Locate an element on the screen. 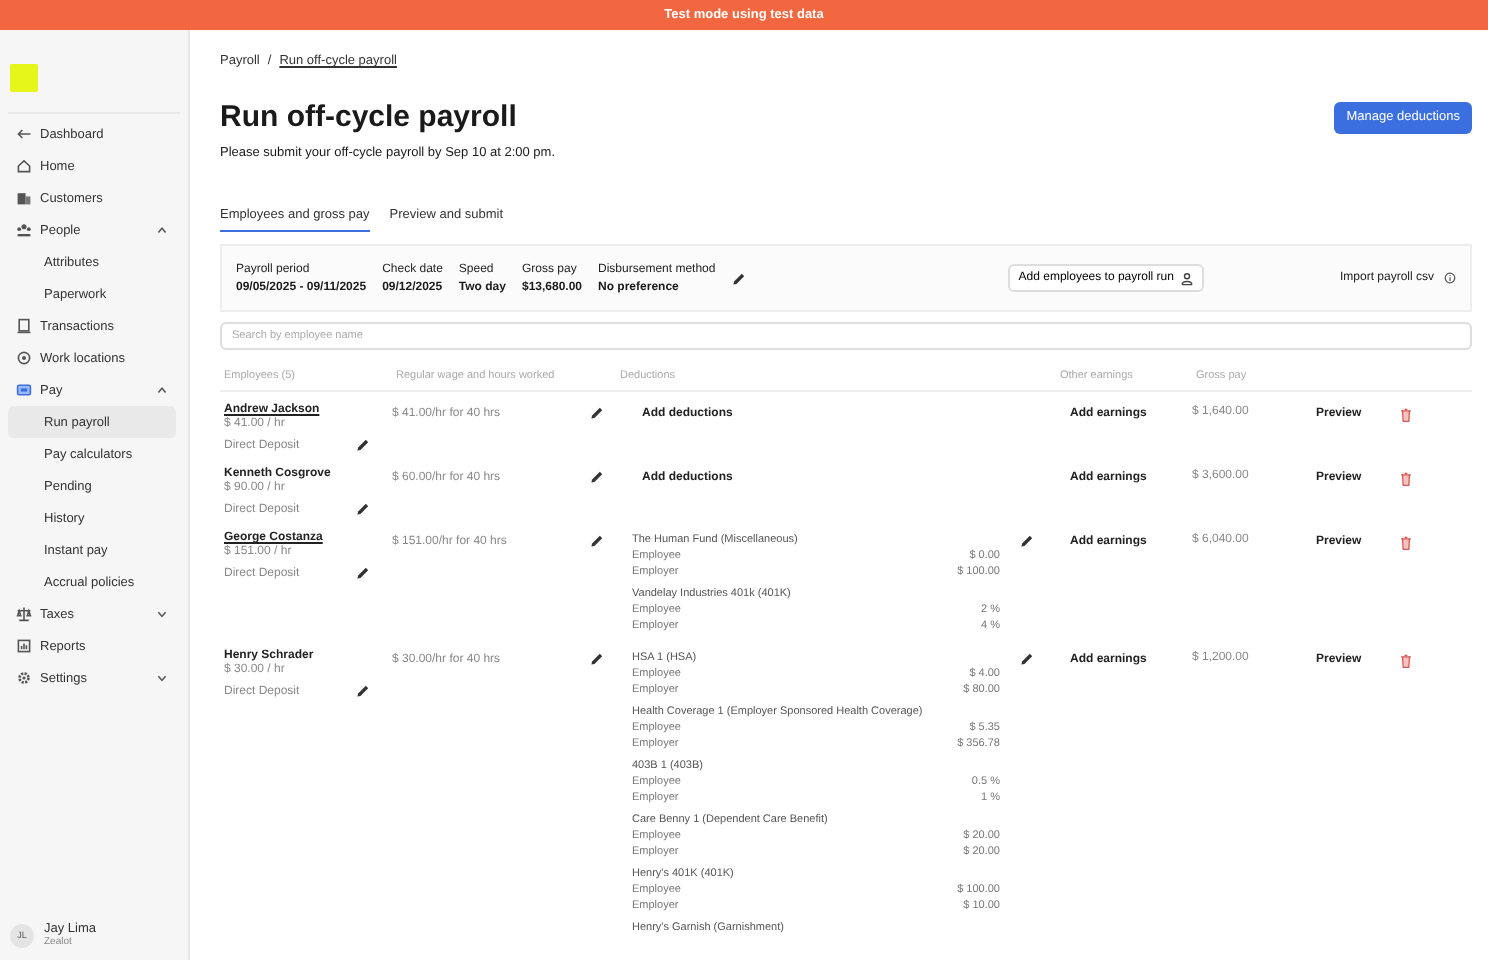 This screenshot has height=960, width=1488. page-title: Run off-cycle payroll is located at coordinates (368, 117).